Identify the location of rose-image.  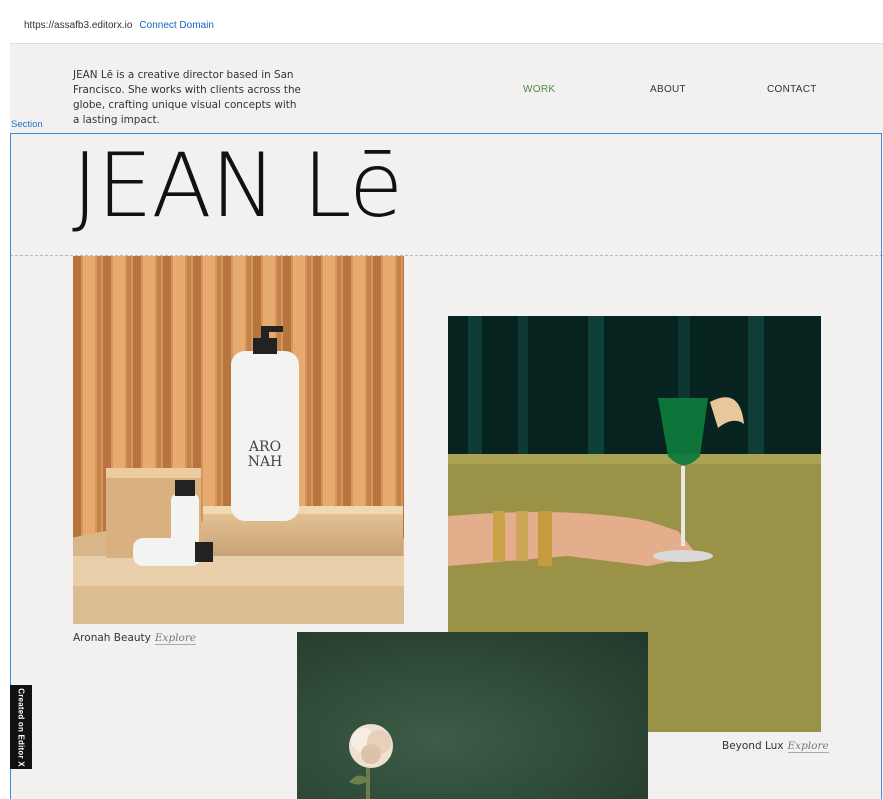
(472, 715).